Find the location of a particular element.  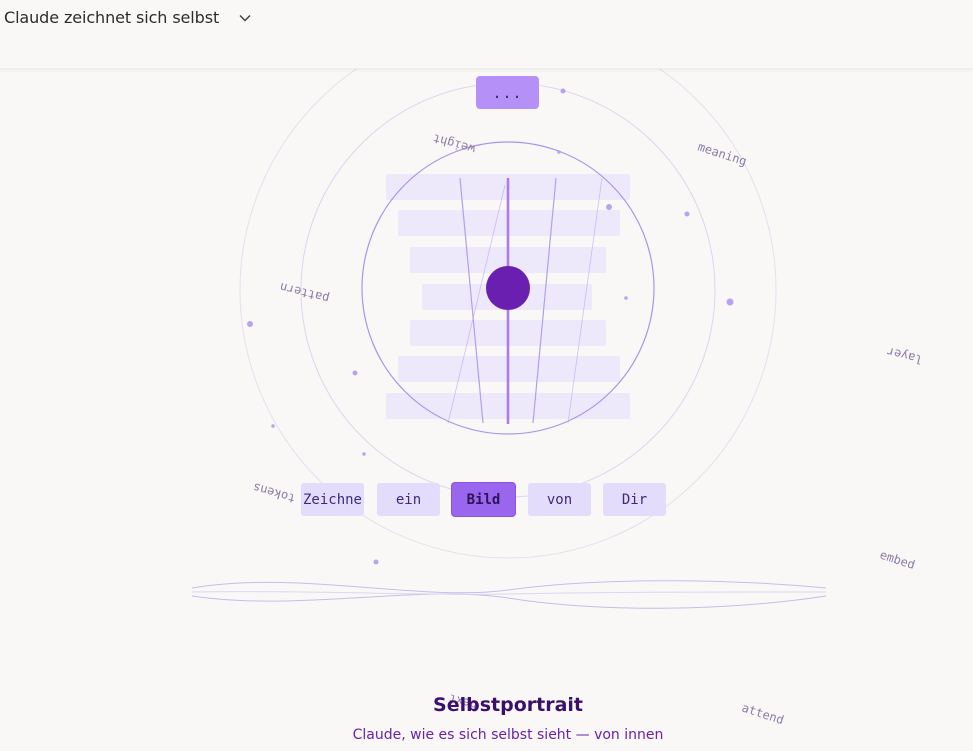

app-header: Claude zeichnet sich selbst is located at coordinates (486, 34).